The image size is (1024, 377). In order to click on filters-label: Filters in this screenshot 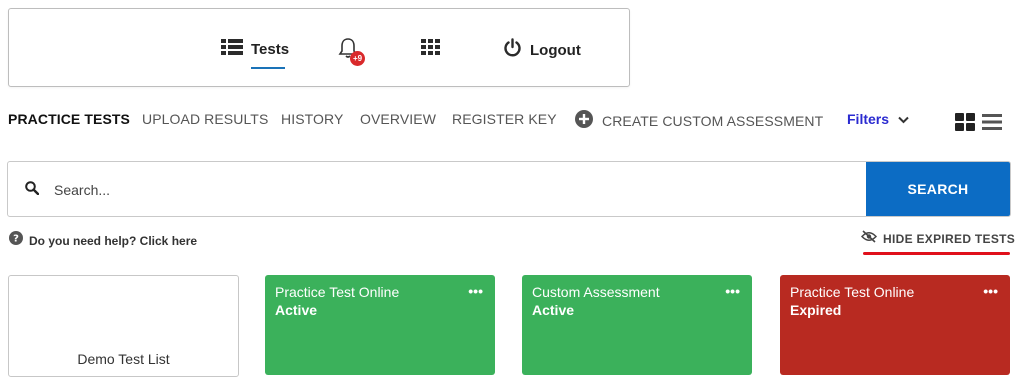, I will do `click(868, 119)`.